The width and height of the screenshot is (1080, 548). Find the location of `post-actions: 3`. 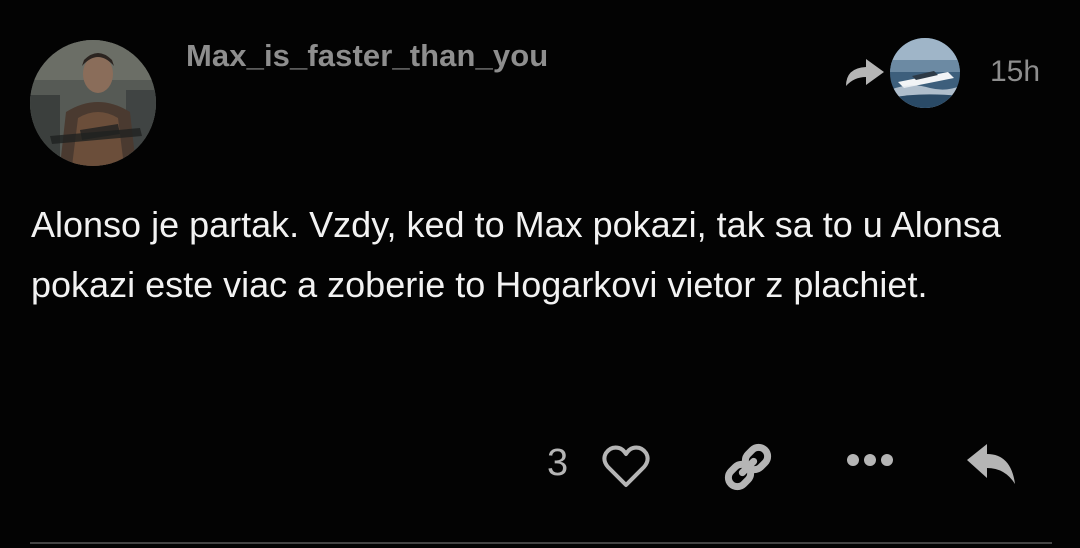

post-actions: 3 is located at coordinates (540, 466).